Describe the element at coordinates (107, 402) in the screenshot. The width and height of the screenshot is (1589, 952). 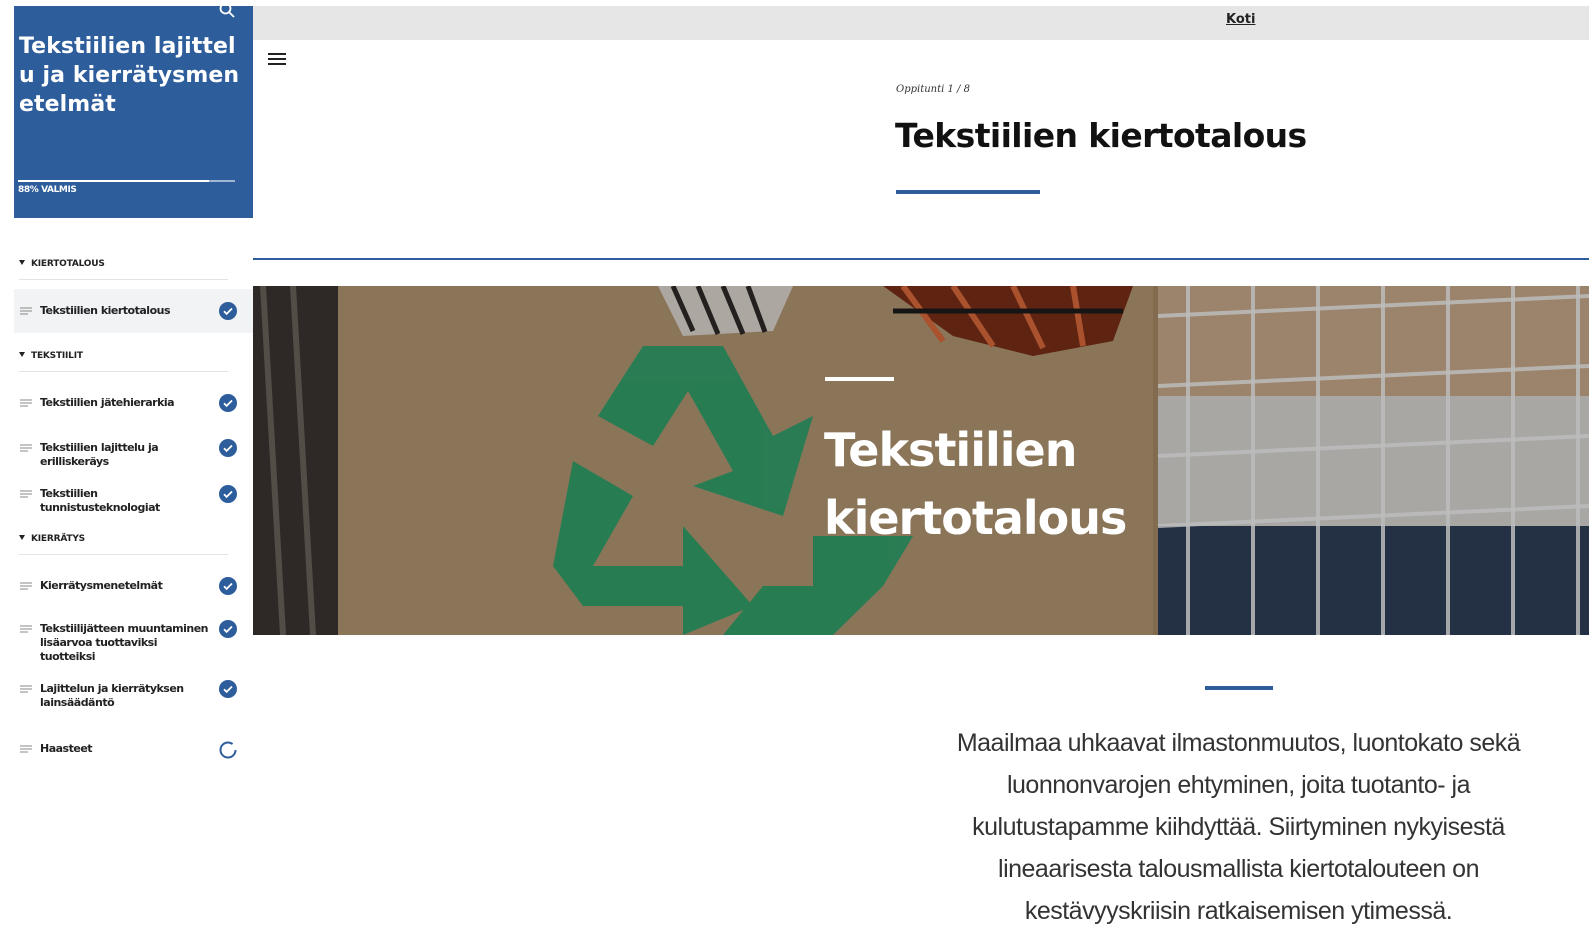
I see `lesson-label: Tekstiilien jätehierarkia` at that location.